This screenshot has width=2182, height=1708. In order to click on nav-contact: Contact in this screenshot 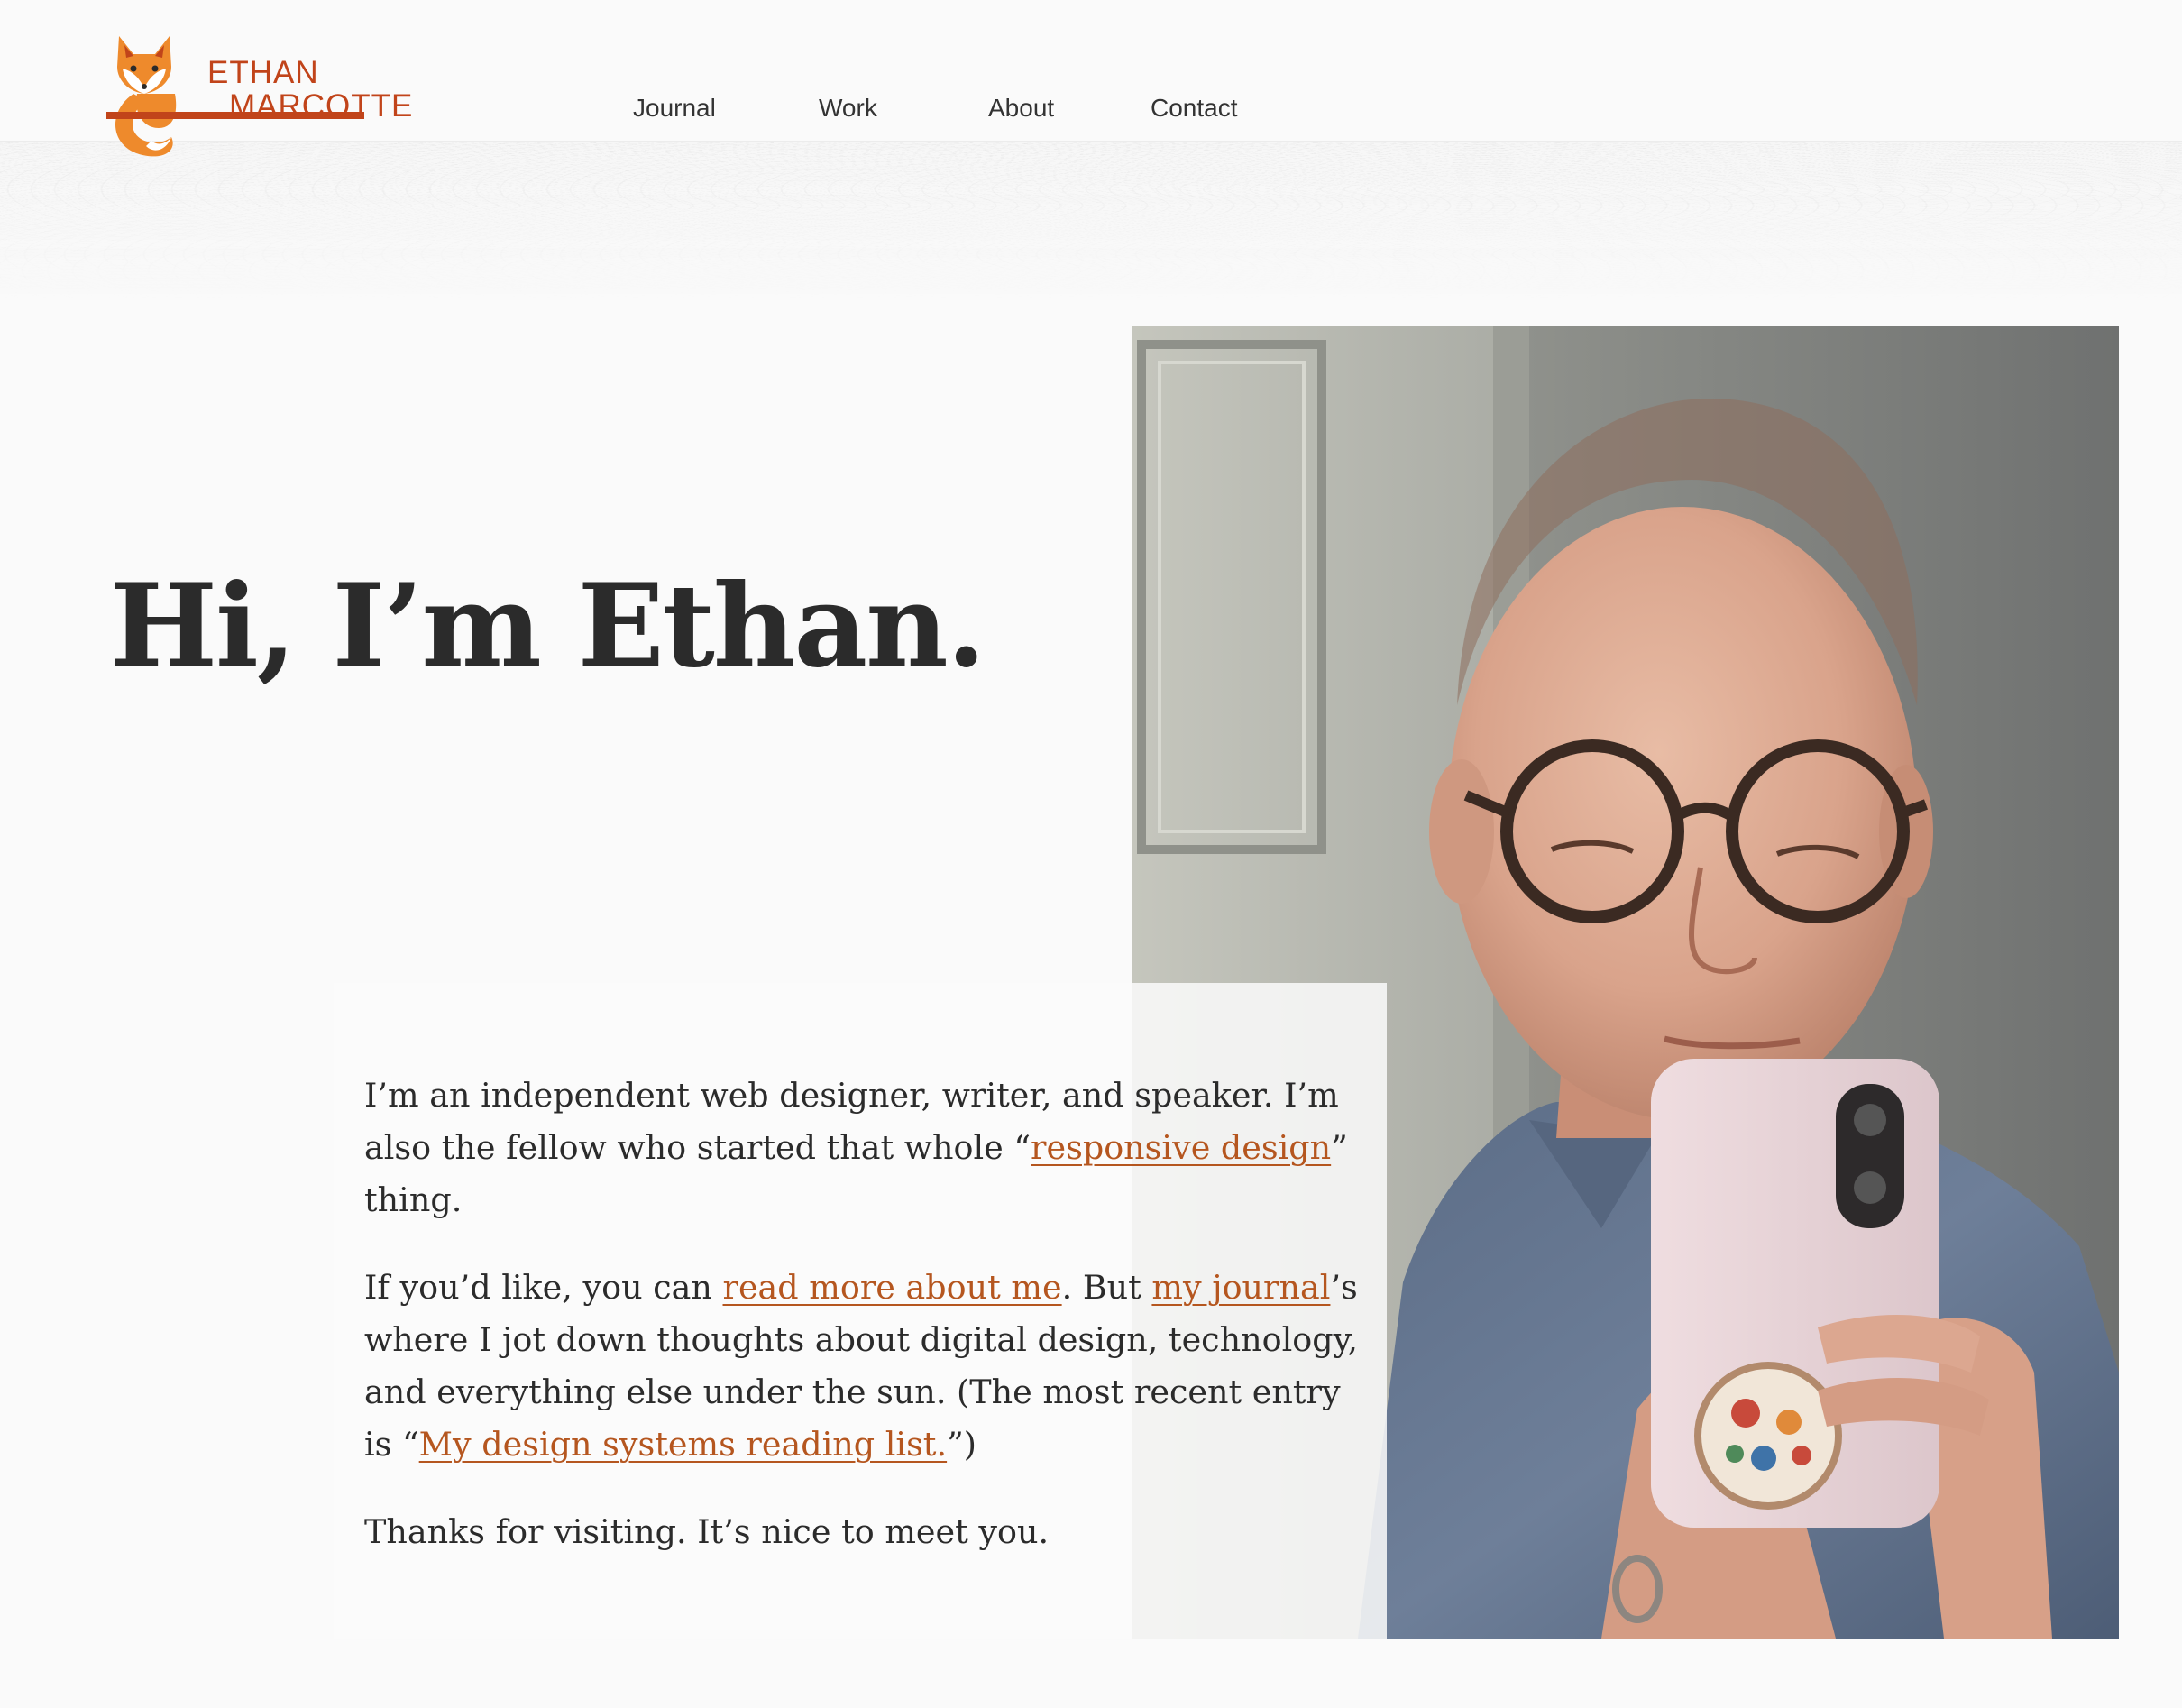, I will do `click(1194, 109)`.